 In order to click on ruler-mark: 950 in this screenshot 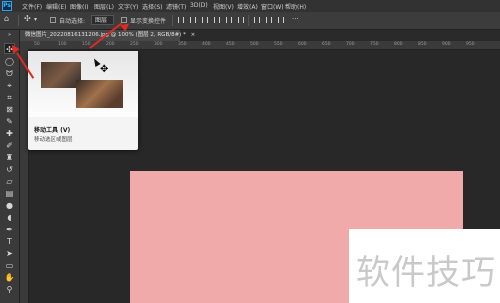, I will do `click(470, 44)`.